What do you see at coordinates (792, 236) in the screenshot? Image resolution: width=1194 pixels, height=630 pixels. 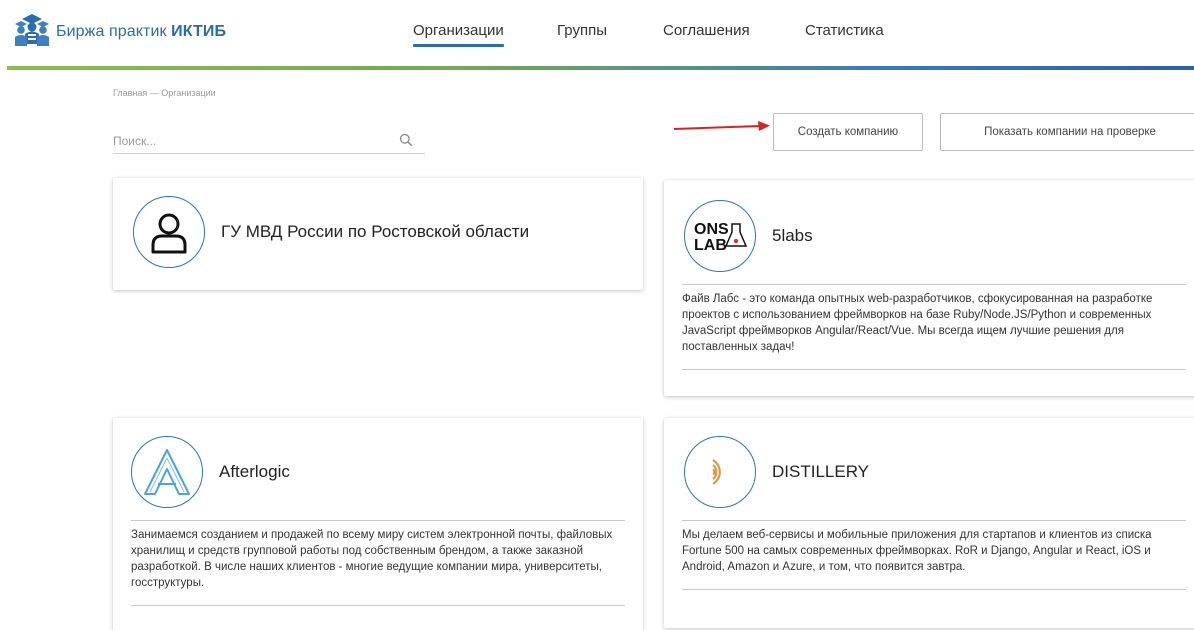 I see `organization-name: 5labs` at bounding box center [792, 236].